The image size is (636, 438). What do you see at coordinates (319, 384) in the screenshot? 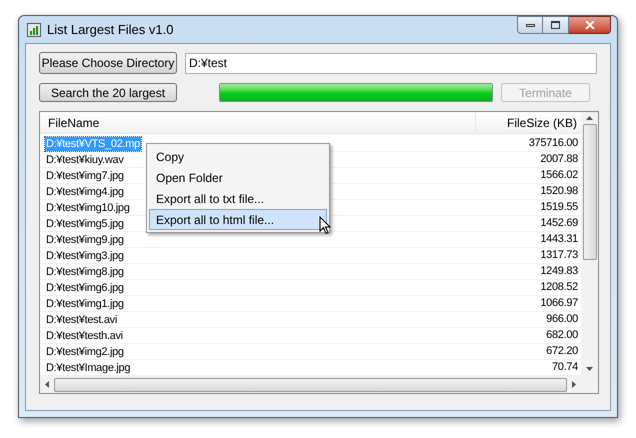
I see `horizontal-scrollbar` at bounding box center [319, 384].